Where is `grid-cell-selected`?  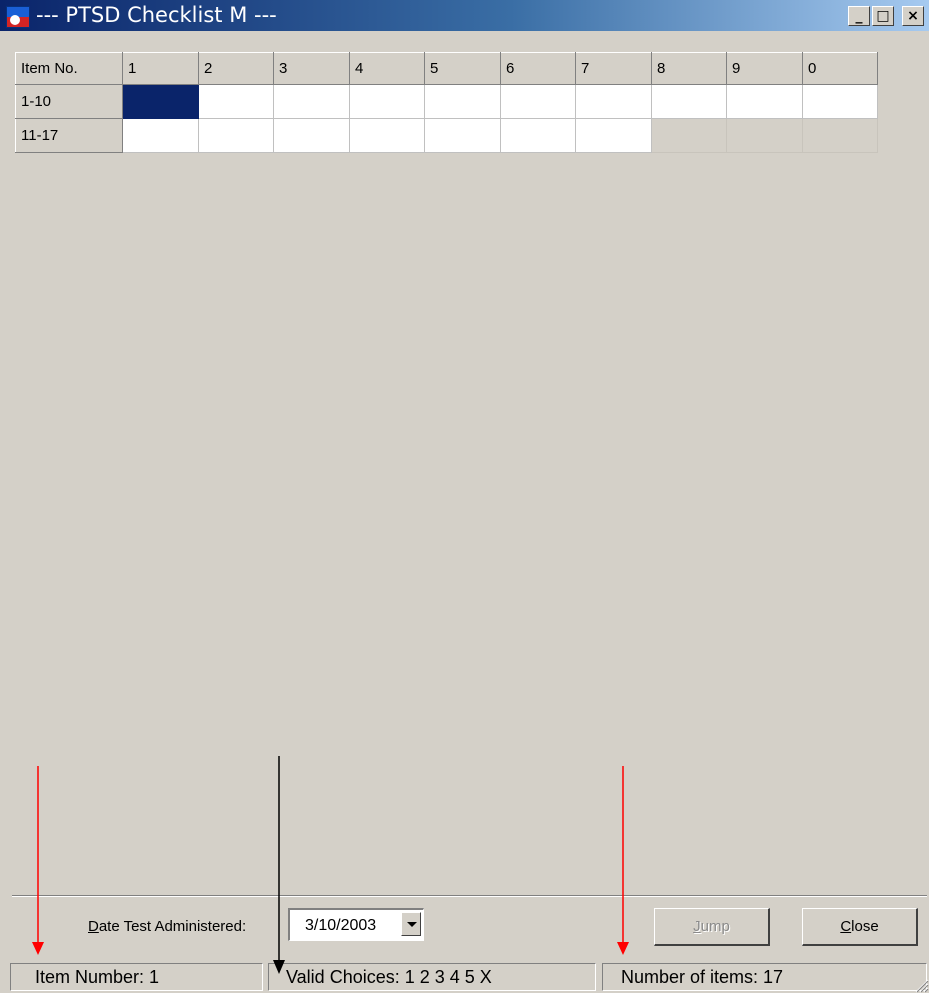 grid-cell-selected is located at coordinates (160, 101).